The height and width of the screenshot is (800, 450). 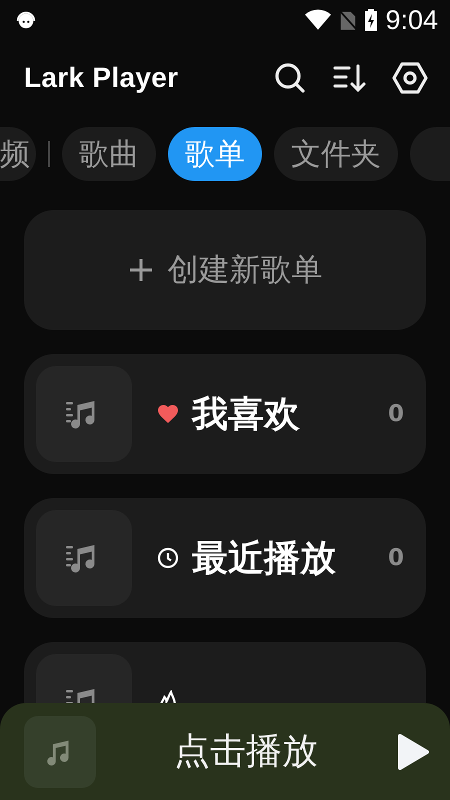 I want to click on app-title: Lark Player, so click(x=102, y=78).